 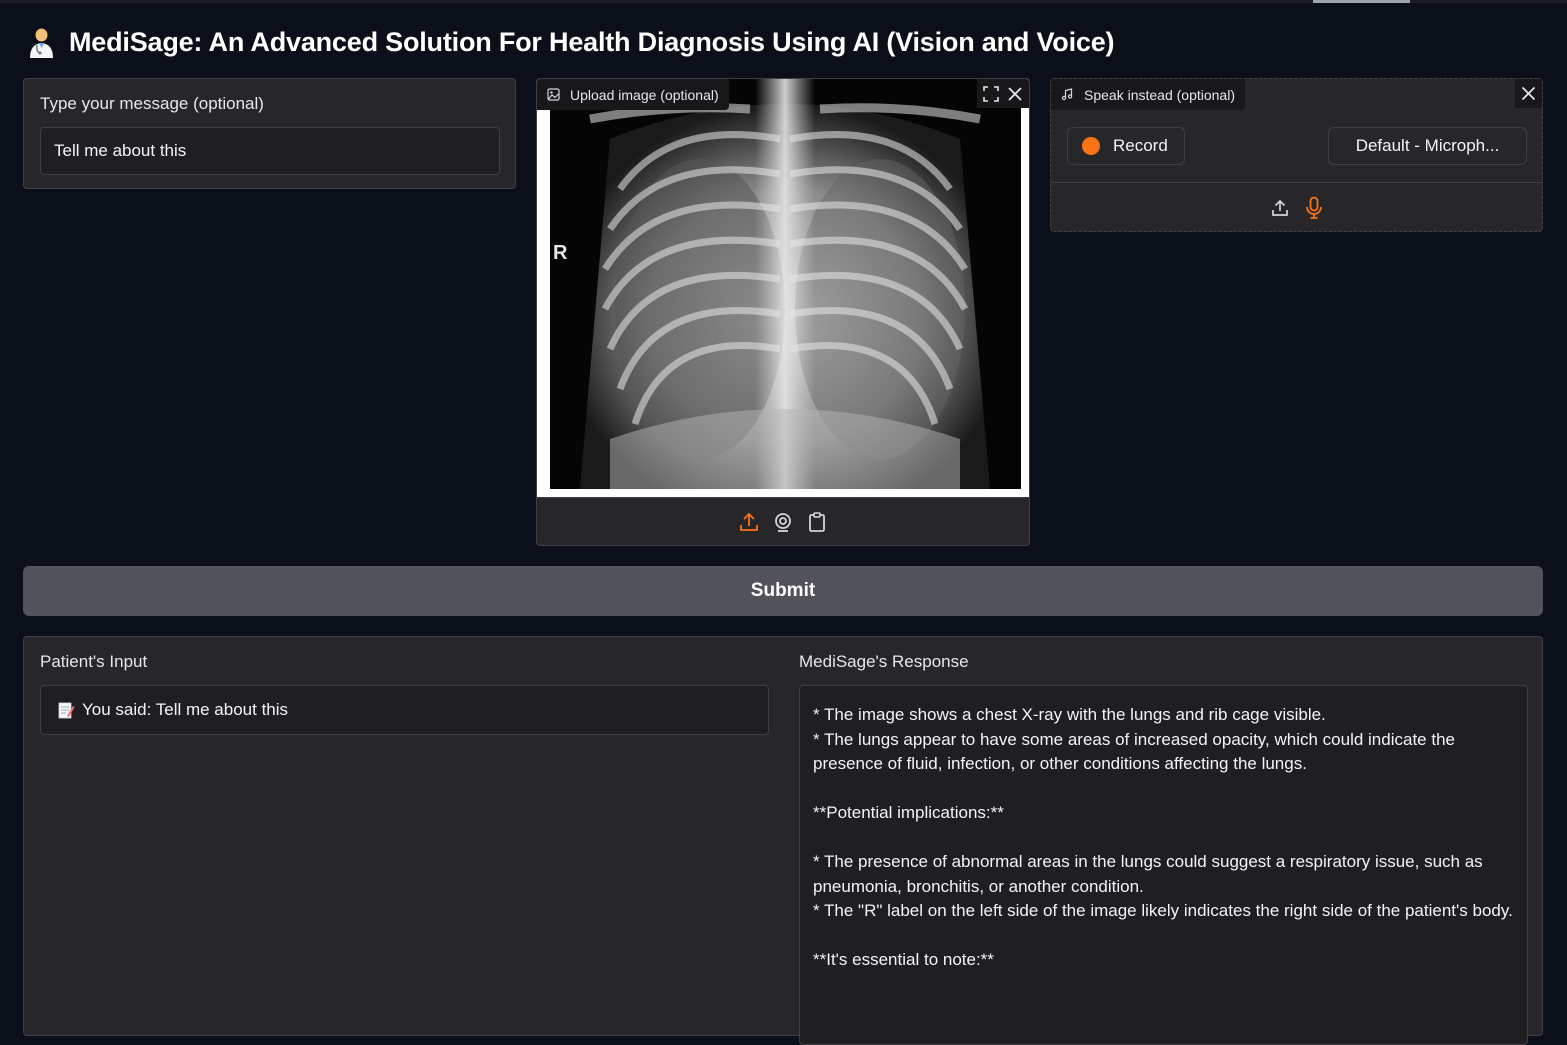 I want to click on image-preview-frame: R, so click(x=783, y=288).